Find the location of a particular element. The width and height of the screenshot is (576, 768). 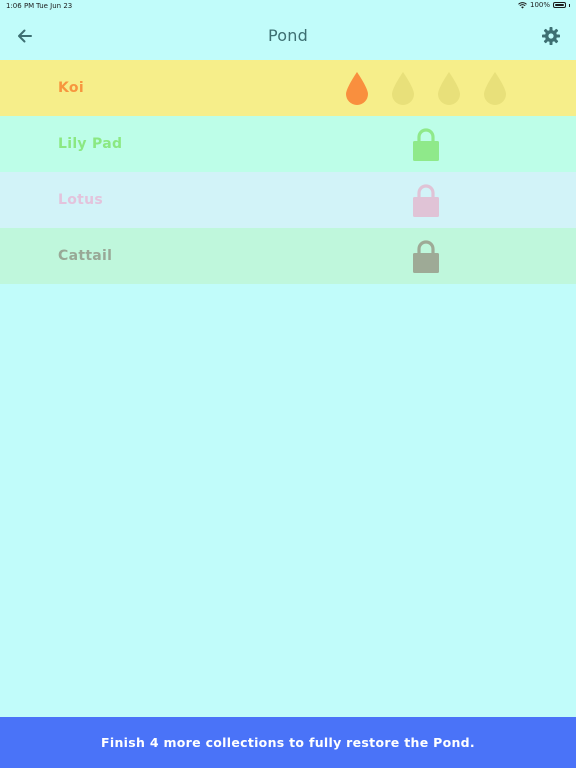

settings-button is located at coordinates (551, 36).